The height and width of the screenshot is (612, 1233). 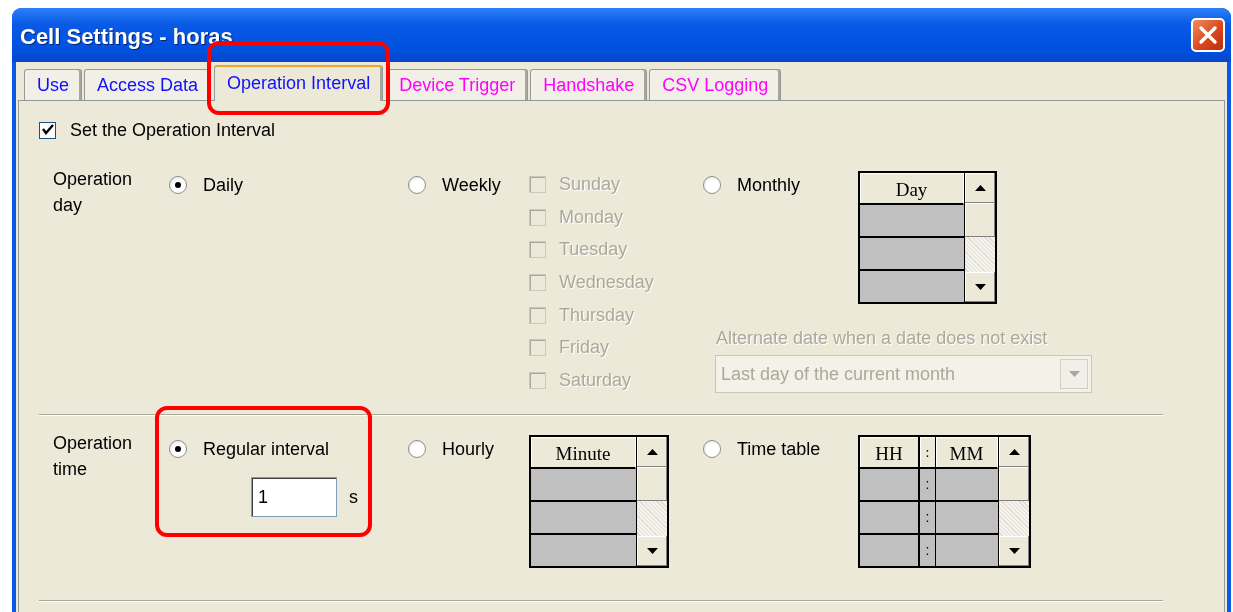 I want to click on section-label: Operation time, so click(x=93, y=456).